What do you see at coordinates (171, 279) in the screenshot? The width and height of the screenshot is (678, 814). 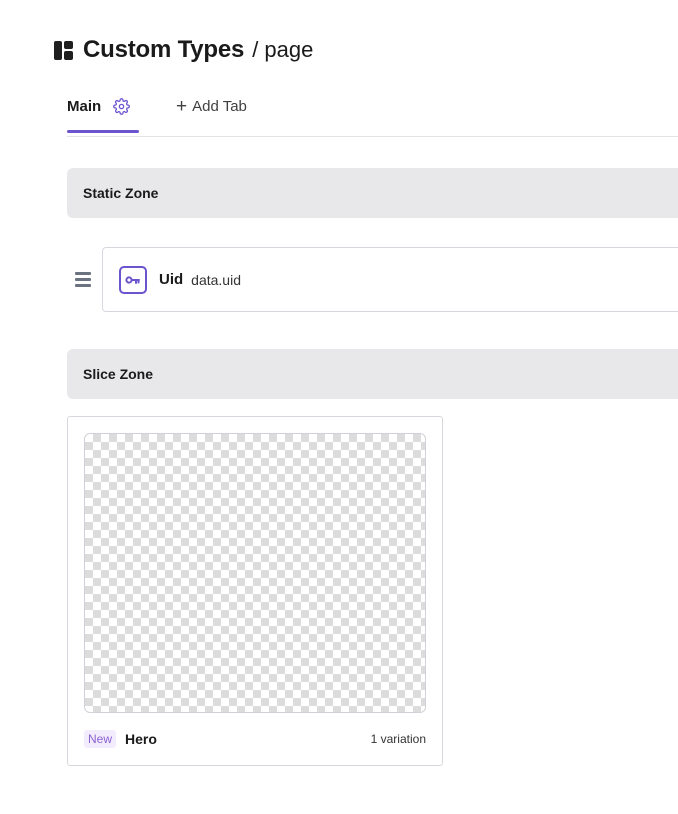 I see `field-name: Uid` at bounding box center [171, 279].